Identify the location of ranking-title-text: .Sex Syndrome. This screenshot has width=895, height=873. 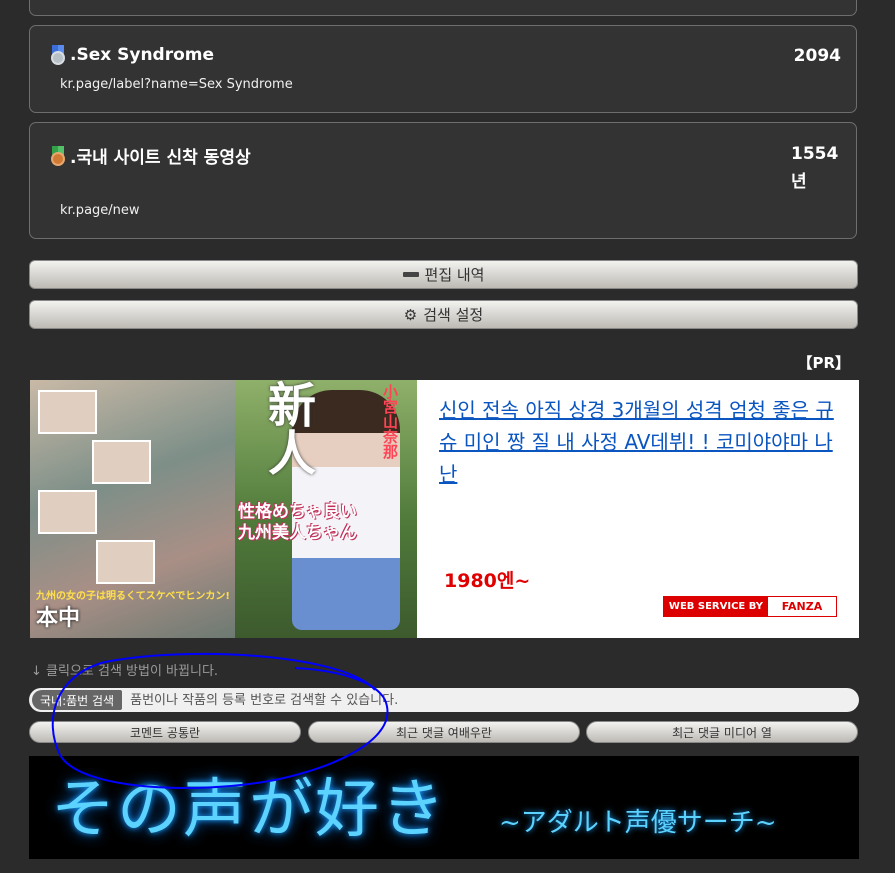
(142, 55).